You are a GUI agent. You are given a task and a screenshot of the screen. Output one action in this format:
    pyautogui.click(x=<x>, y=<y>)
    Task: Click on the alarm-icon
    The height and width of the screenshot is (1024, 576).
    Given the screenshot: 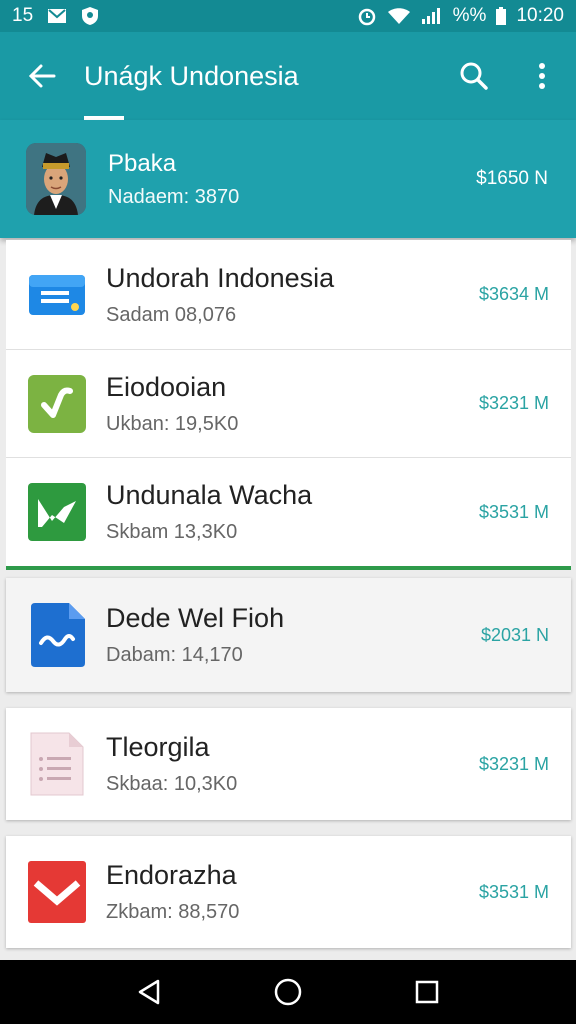 What is the action you would take?
    pyautogui.click(x=367, y=16)
    